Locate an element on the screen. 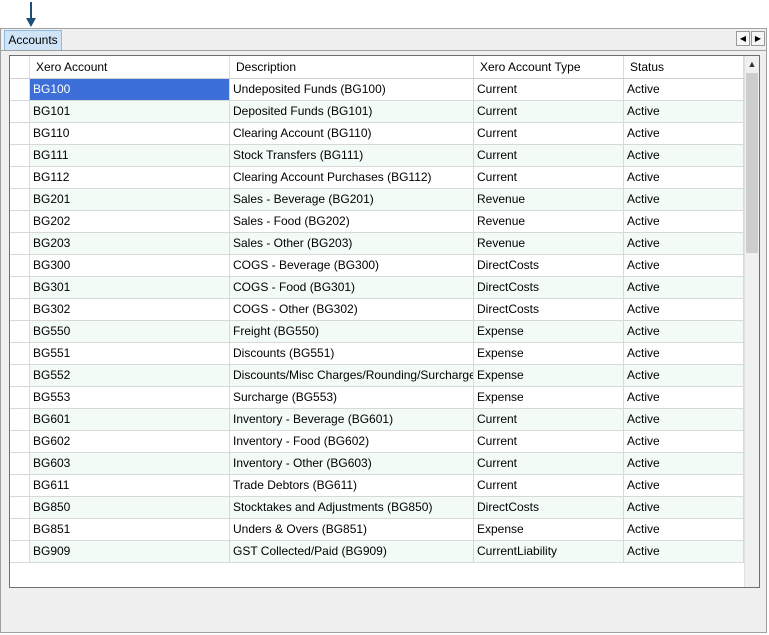  table-row: BG203 Sales - Other (BG203) Revenue Active is located at coordinates (377, 244).